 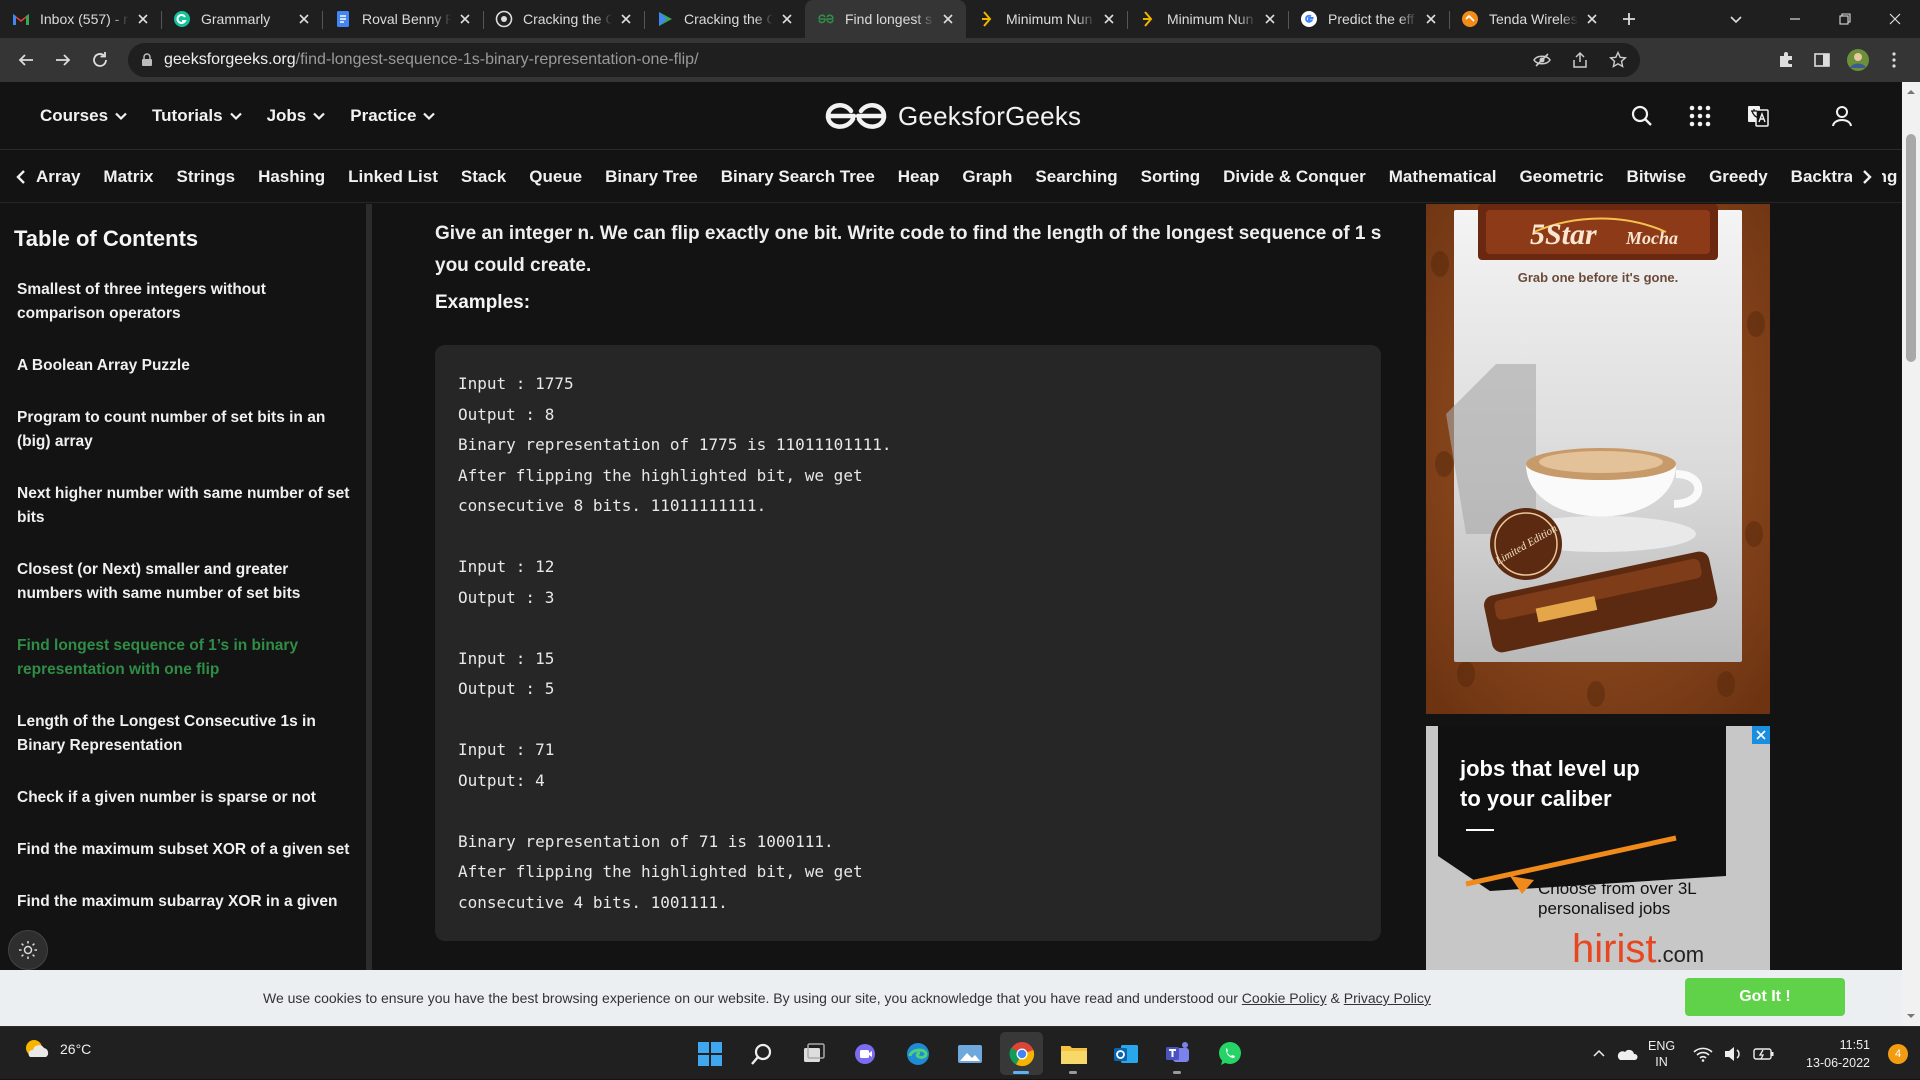 I want to click on nav-jobs: Jobs, so click(x=297, y=116).